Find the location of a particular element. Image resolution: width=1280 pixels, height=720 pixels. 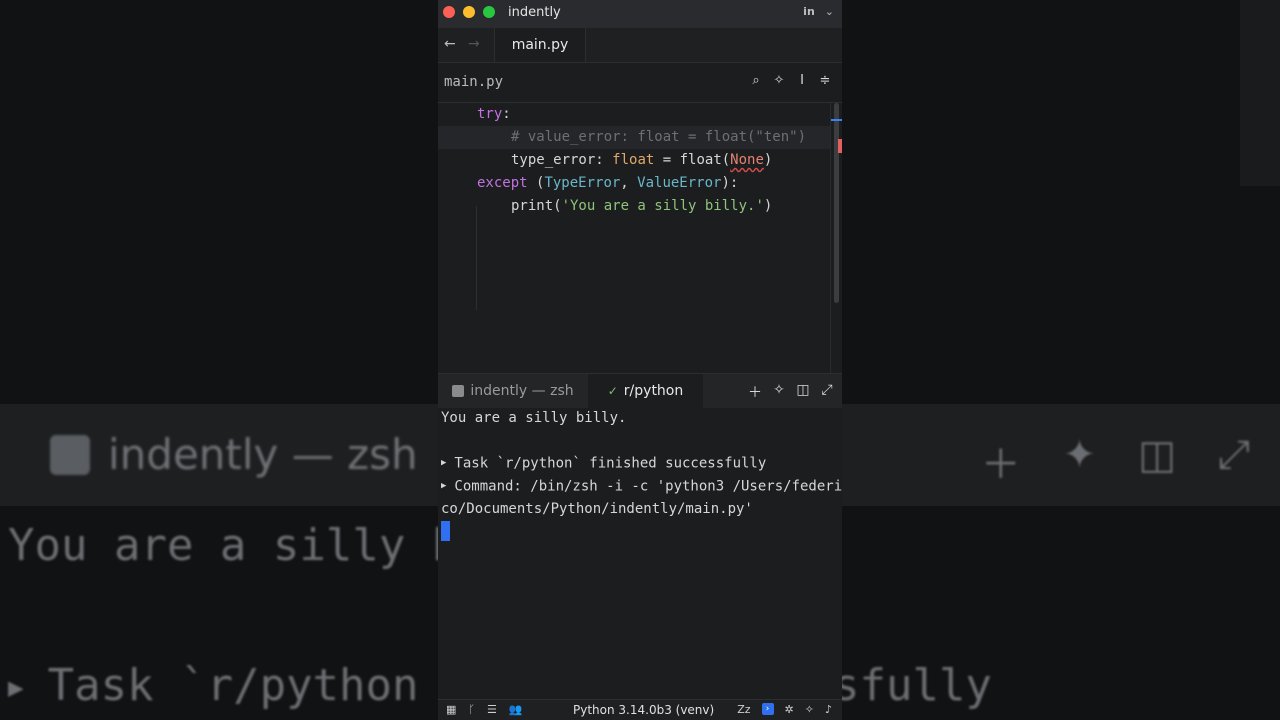

editor-scrollbar is located at coordinates (836, 238).